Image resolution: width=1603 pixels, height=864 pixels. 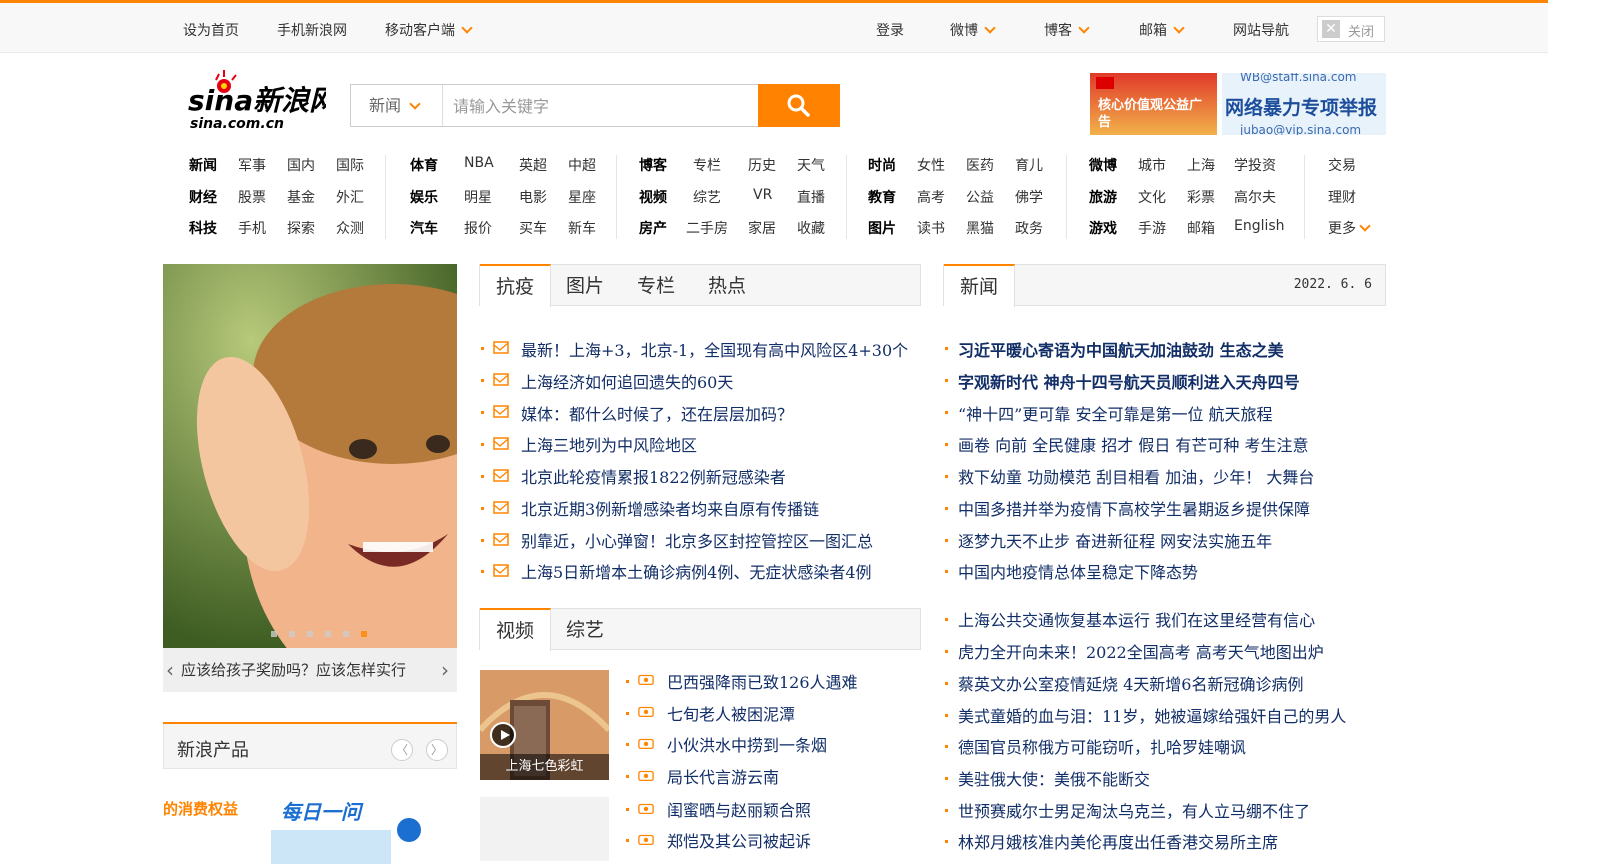 I want to click on nav-live: 直播, so click(x=811, y=197).